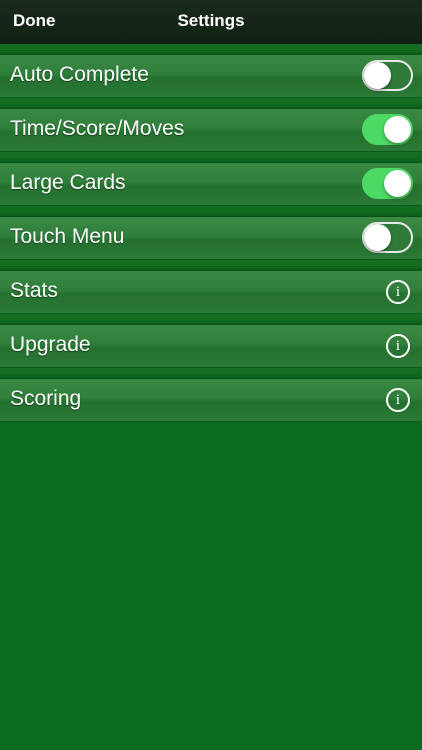  What do you see at coordinates (211, 346) in the screenshot?
I see `setting-row-upgrade: Upgrade i` at bounding box center [211, 346].